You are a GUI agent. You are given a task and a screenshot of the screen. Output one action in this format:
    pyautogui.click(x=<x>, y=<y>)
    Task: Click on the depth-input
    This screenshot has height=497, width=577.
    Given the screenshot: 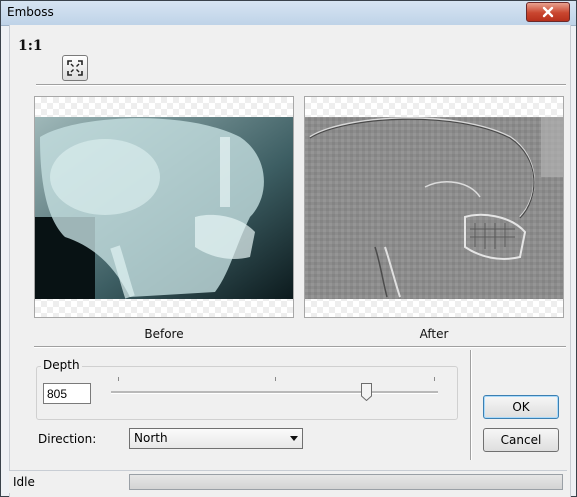 What is the action you would take?
    pyautogui.click(x=67, y=393)
    